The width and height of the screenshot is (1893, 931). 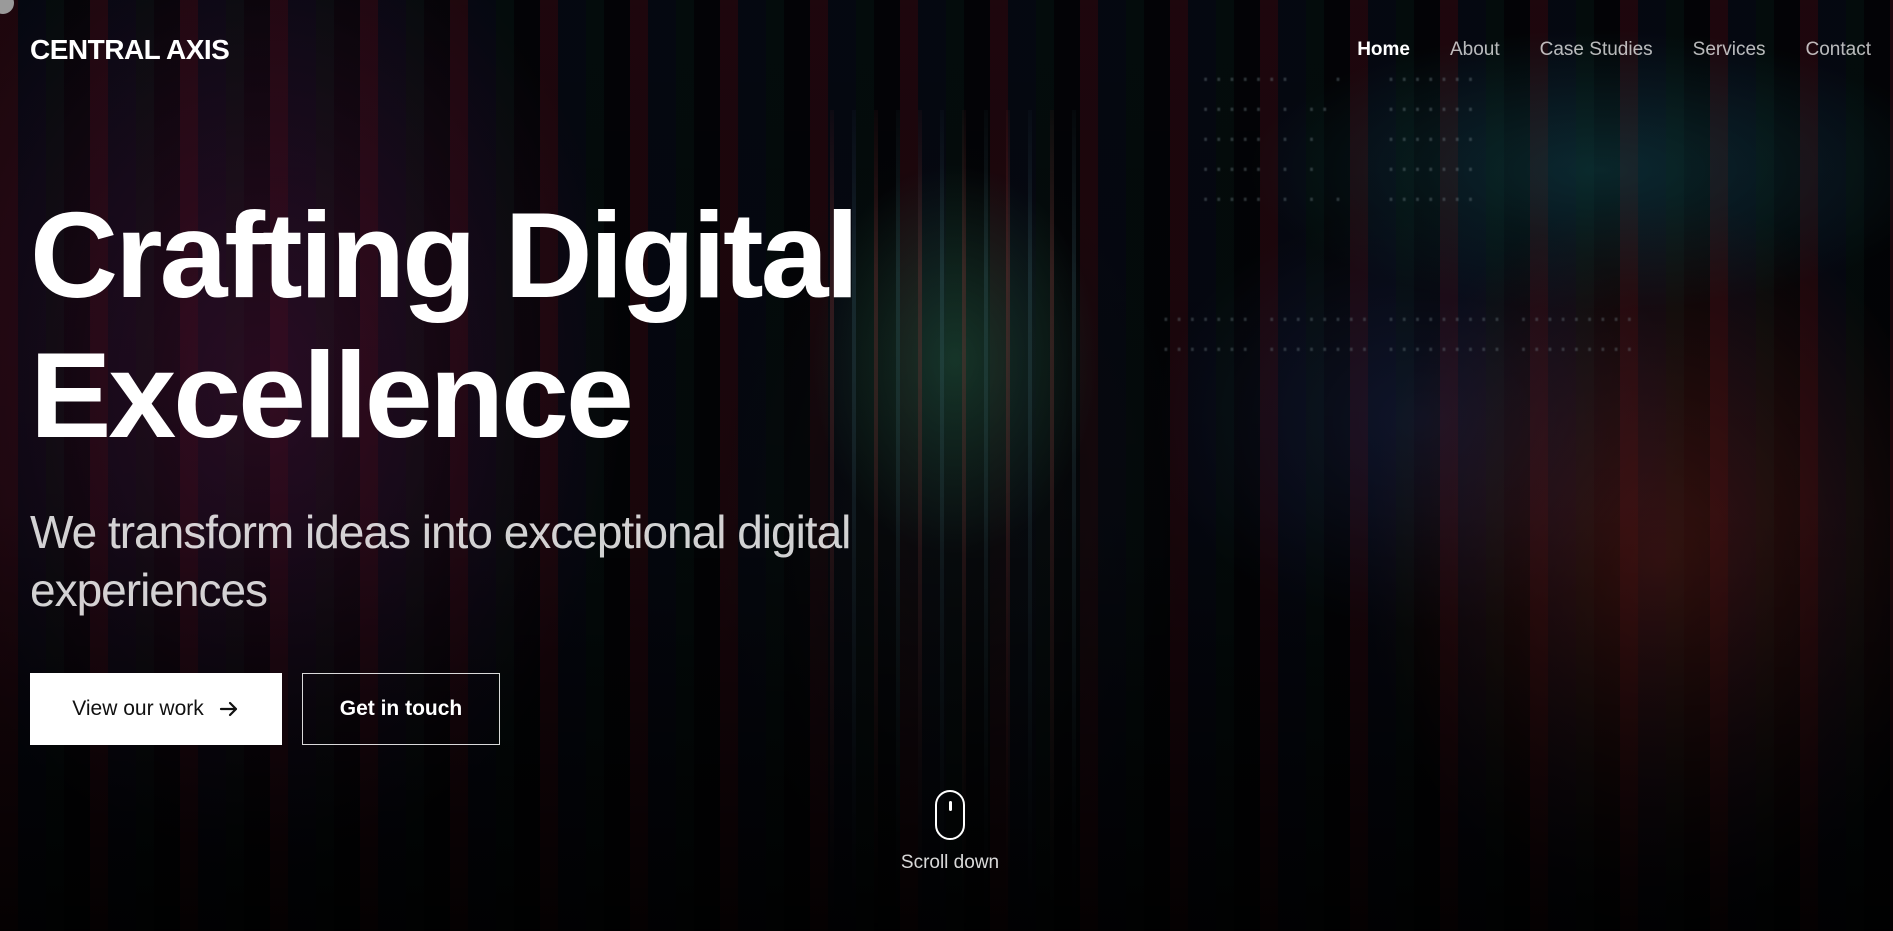 I want to click on hero-headline-line2: Excellence, so click(x=332, y=395).